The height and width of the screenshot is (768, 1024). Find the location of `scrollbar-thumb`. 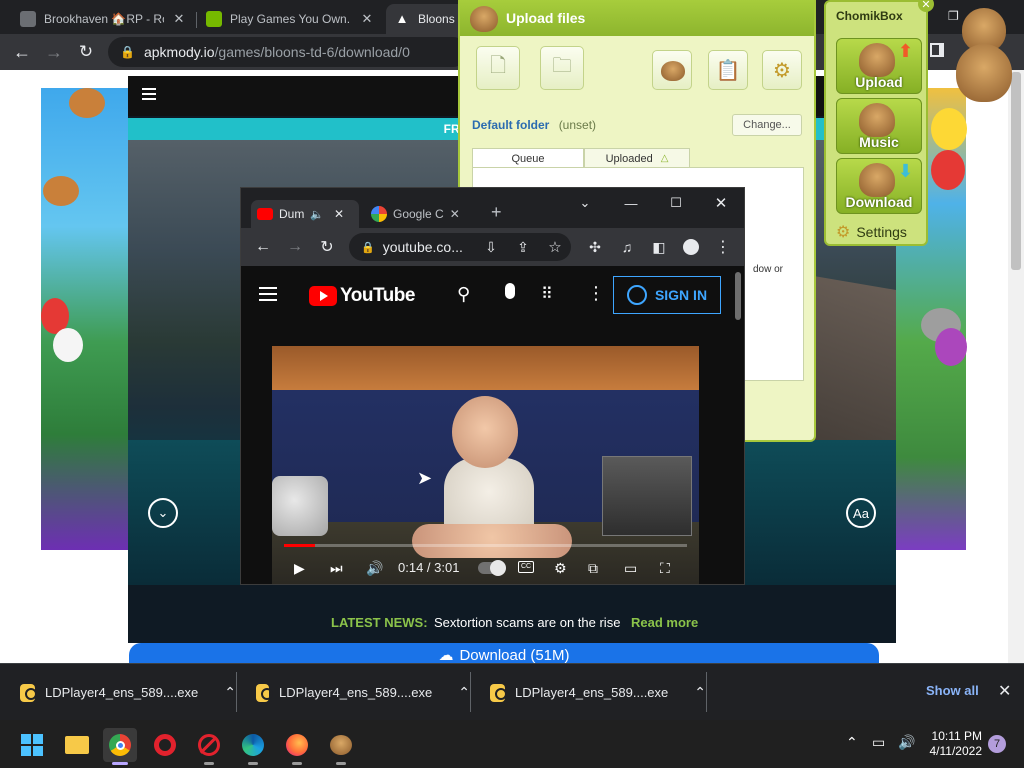

scrollbar-thumb is located at coordinates (738, 296).